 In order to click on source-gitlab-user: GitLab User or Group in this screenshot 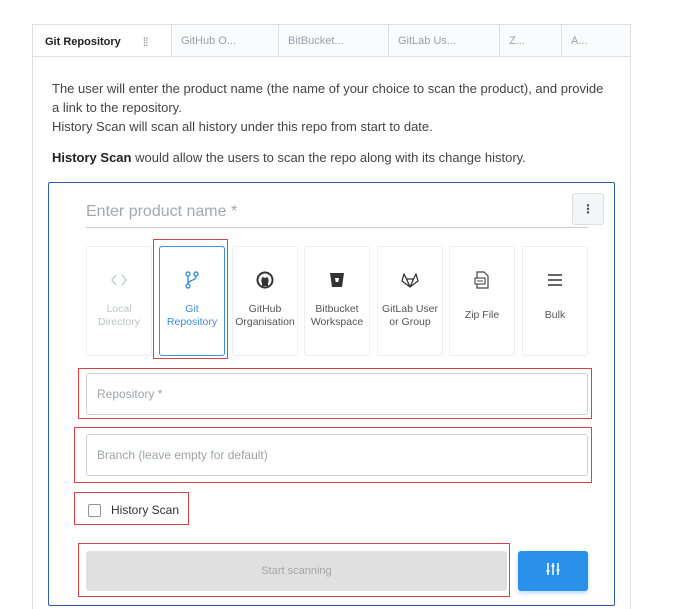, I will do `click(410, 301)`.